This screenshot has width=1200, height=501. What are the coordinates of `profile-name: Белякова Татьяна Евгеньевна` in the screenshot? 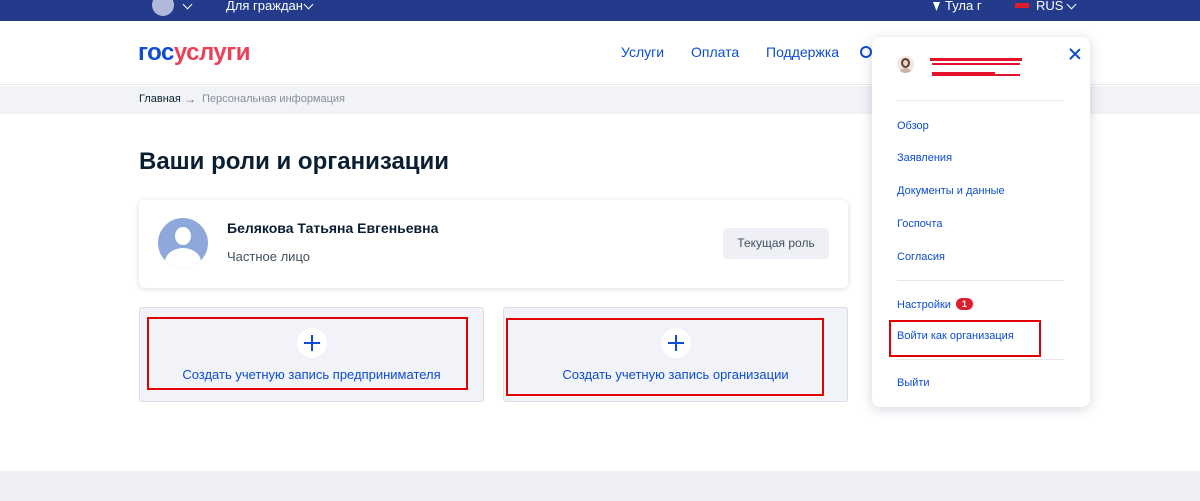 It's located at (333, 228).